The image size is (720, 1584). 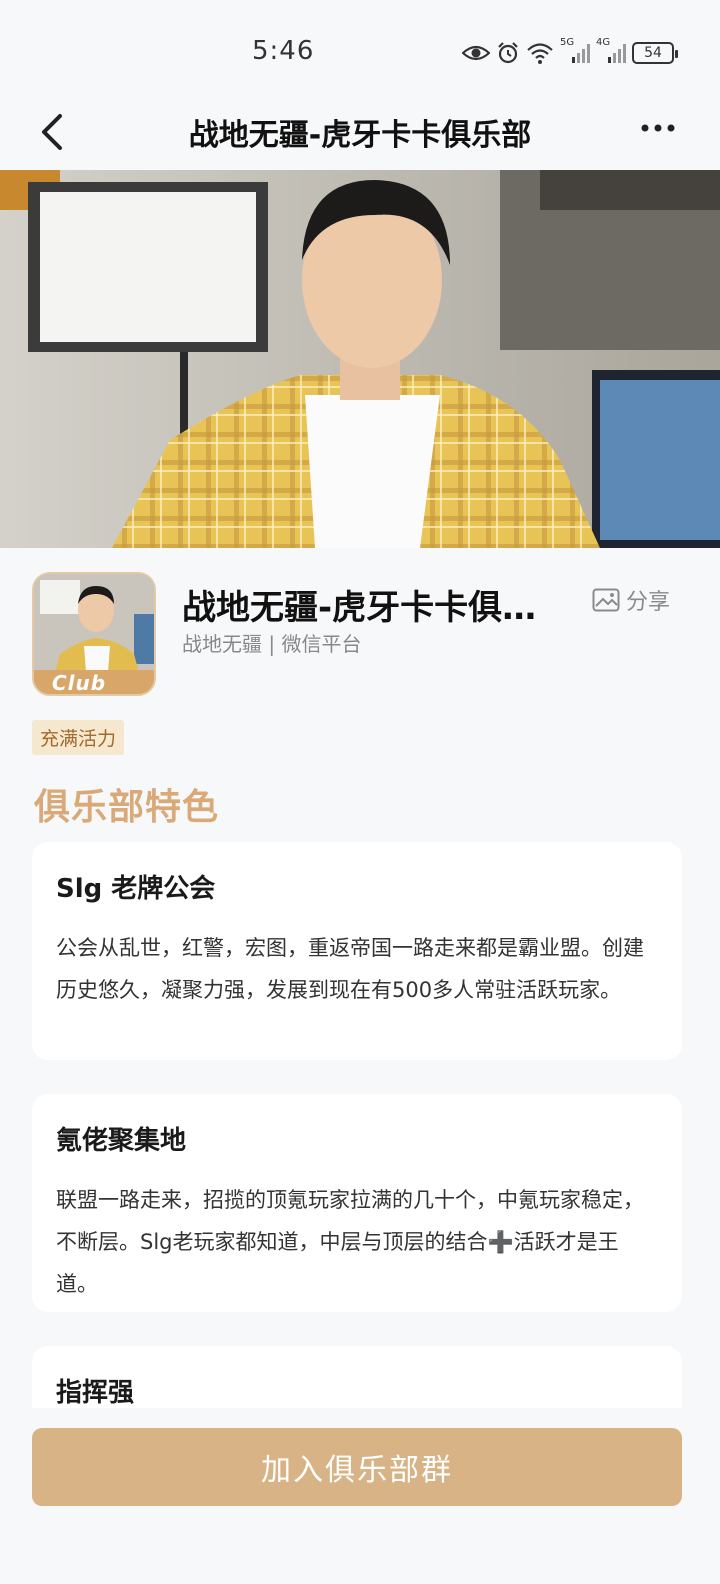 I want to click on share-button: 分享, so click(x=631, y=600).